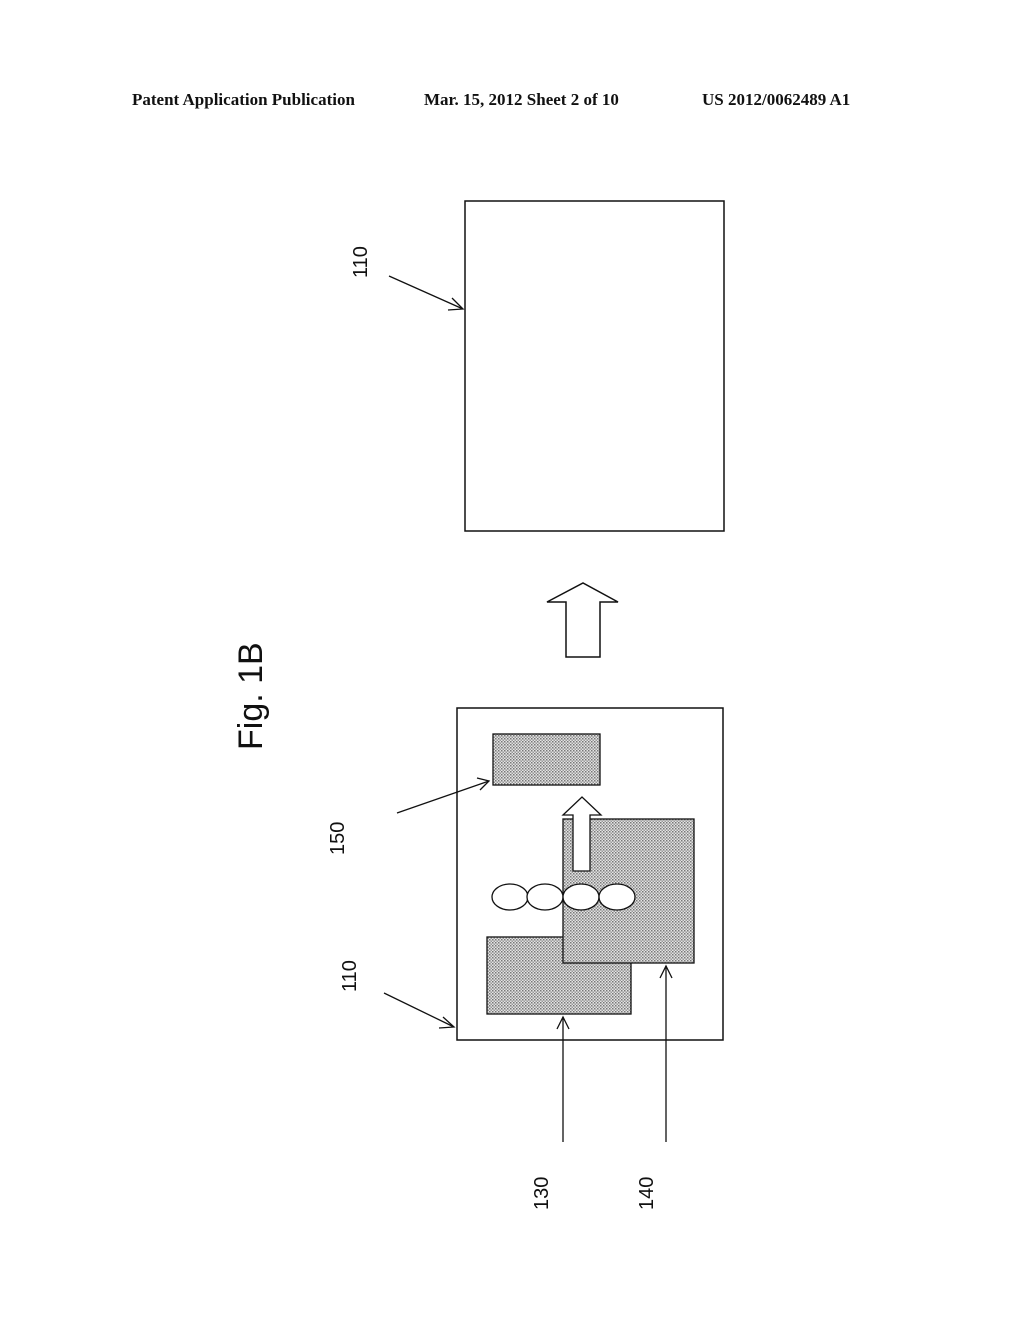  What do you see at coordinates (251, 696) in the screenshot?
I see `figure-title: Fig. 1B` at bounding box center [251, 696].